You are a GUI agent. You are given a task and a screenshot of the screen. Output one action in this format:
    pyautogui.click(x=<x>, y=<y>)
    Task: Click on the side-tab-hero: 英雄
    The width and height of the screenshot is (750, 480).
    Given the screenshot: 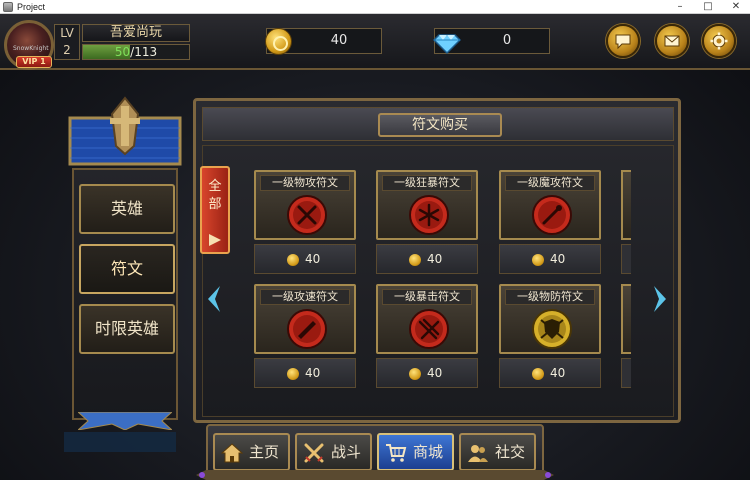 What is the action you would take?
    pyautogui.click(x=127, y=209)
    